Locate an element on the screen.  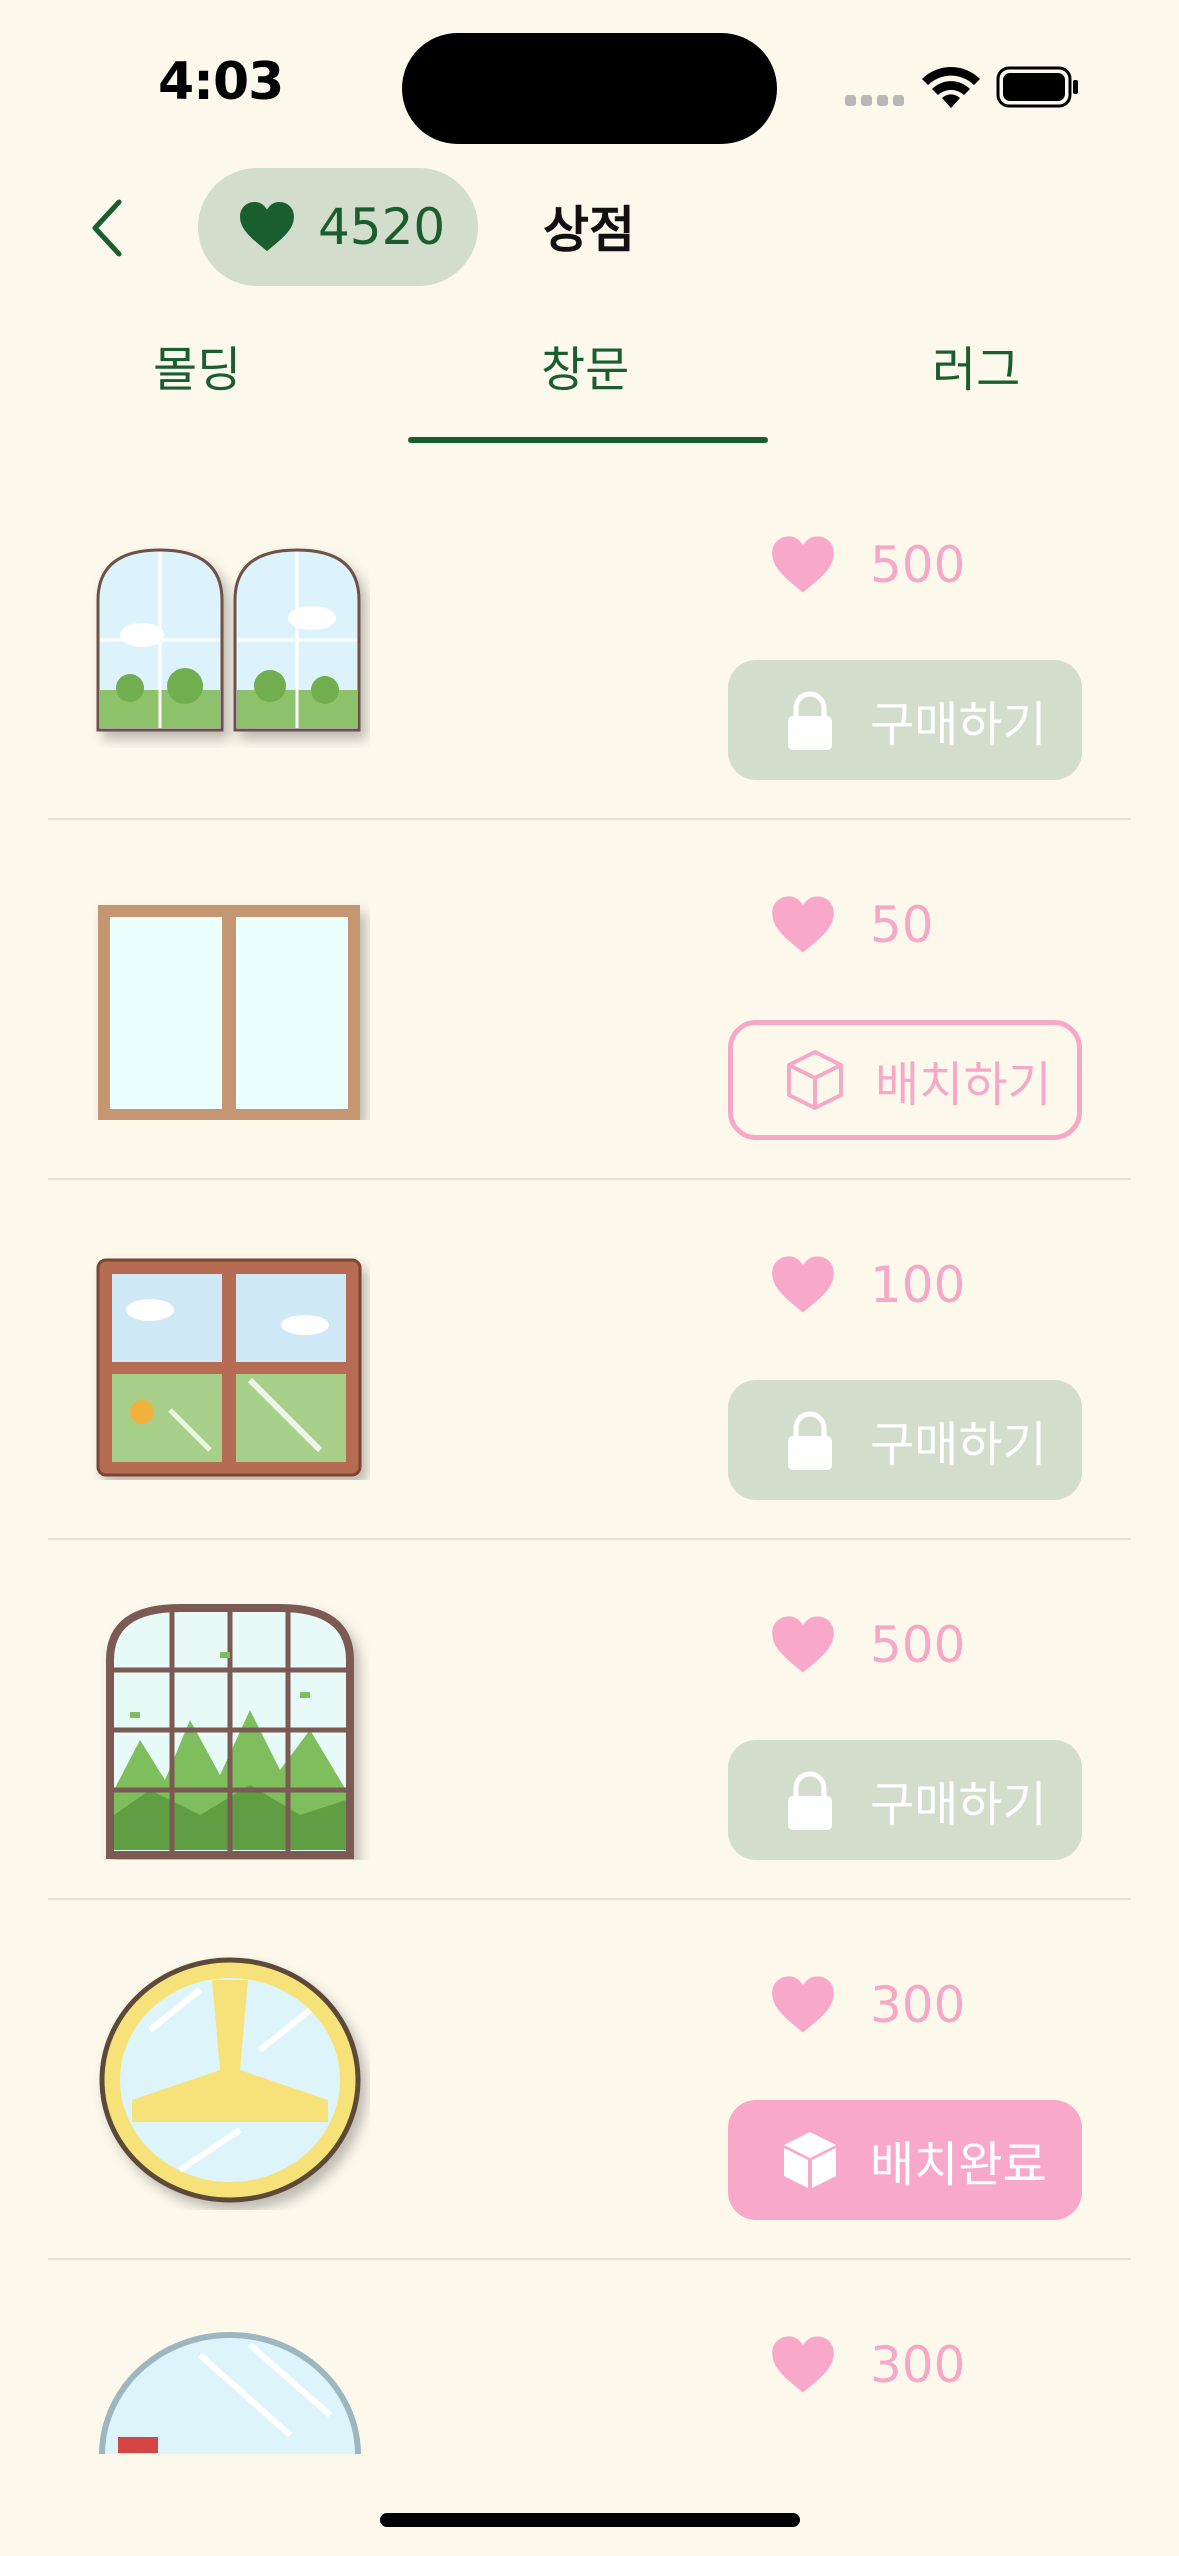
status-bar: 4:03 is located at coordinates (589, 80).